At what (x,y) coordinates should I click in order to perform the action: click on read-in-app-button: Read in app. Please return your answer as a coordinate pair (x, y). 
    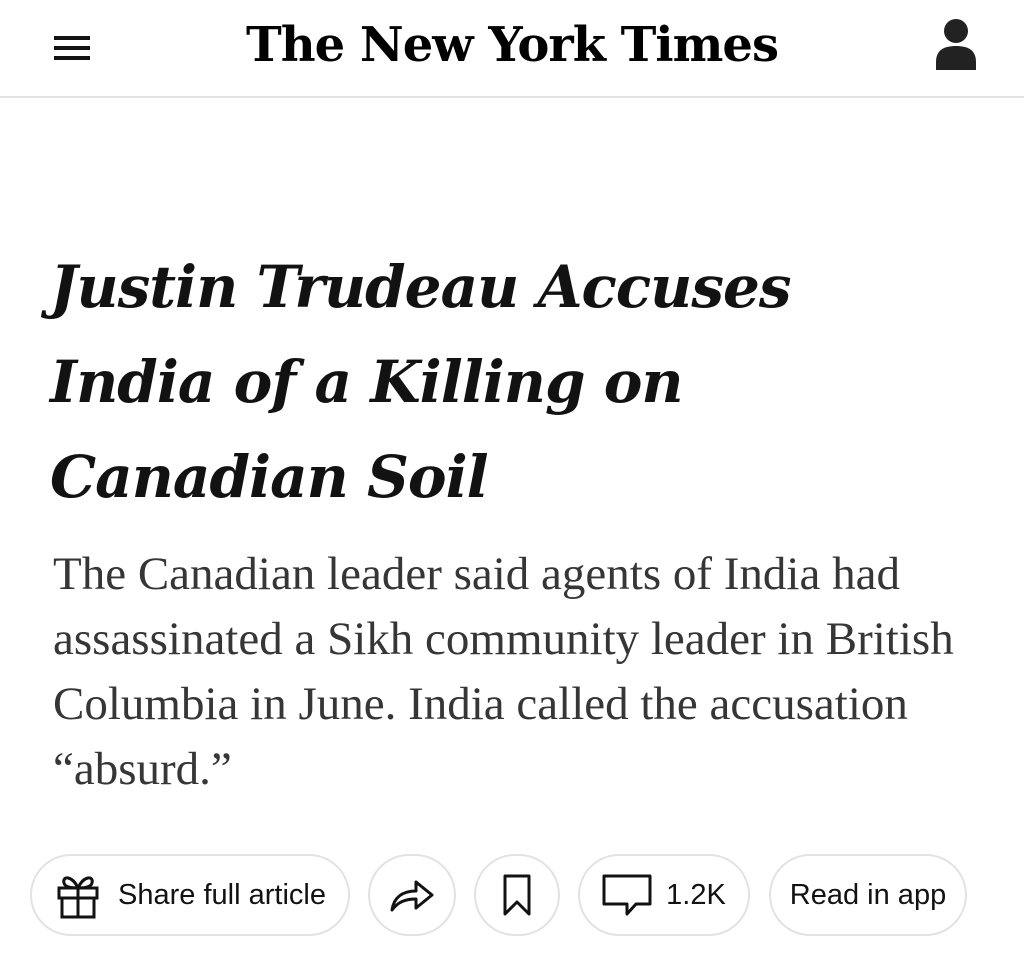
    Looking at the image, I should click on (868, 895).